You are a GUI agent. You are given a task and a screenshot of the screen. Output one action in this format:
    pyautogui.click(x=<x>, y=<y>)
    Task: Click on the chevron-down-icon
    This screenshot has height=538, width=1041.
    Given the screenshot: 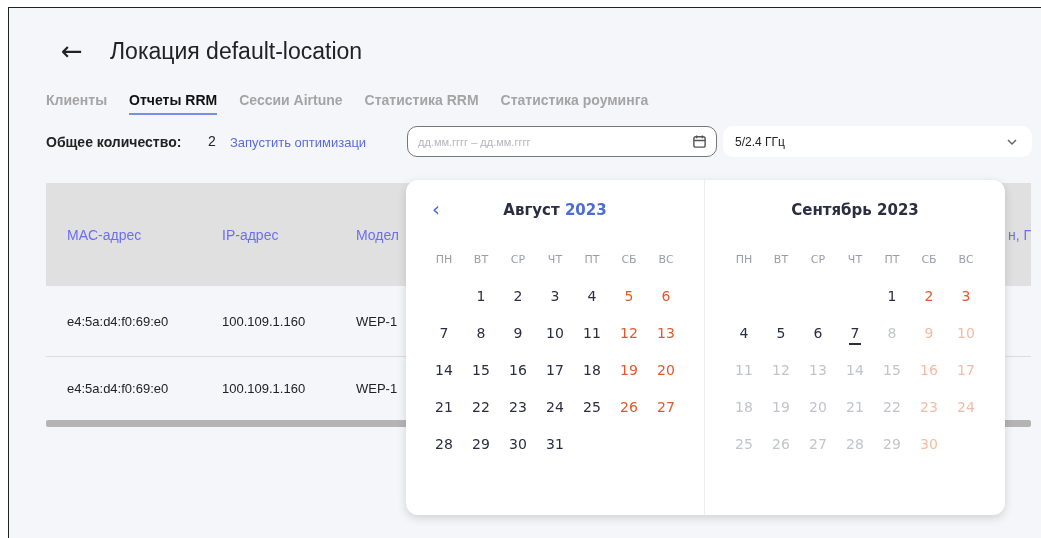 What is the action you would take?
    pyautogui.click(x=1012, y=141)
    